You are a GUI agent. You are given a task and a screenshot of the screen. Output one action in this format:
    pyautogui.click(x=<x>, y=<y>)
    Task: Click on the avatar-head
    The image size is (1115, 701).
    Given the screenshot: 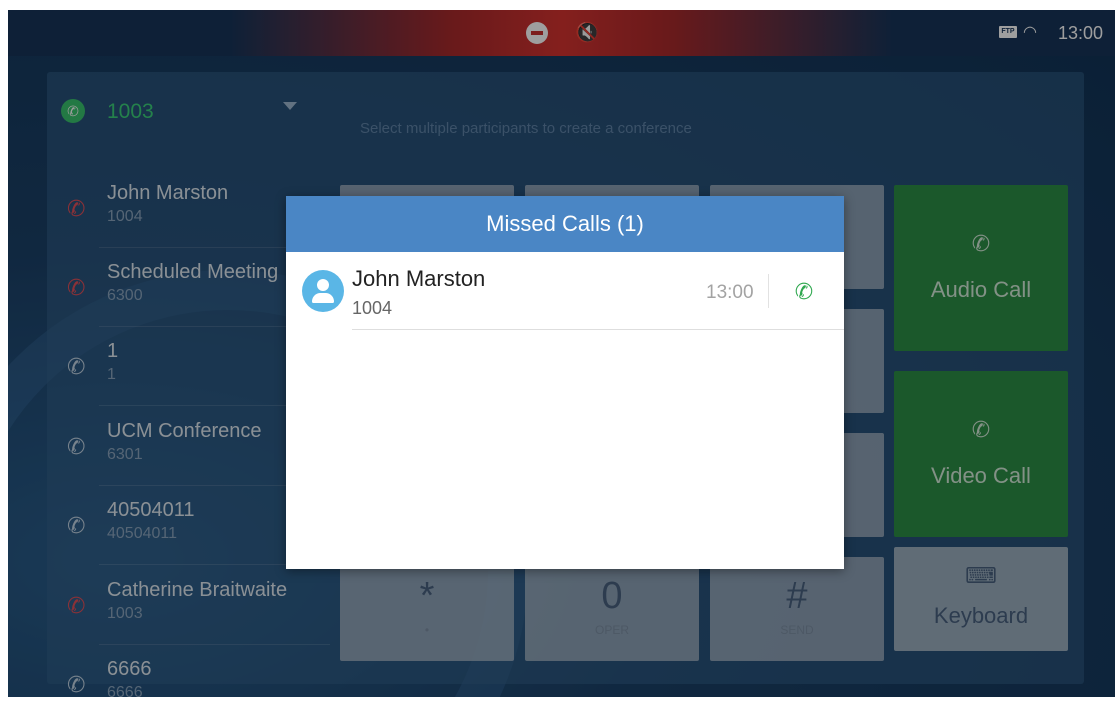 What is the action you would take?
    pyautogui.click(x=323, y=285)
    